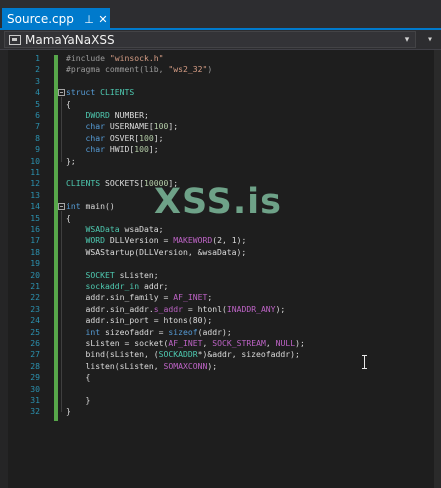 The image size is (441, 488). I want to click on ibeam-cursor-icon, so click(364, 362).